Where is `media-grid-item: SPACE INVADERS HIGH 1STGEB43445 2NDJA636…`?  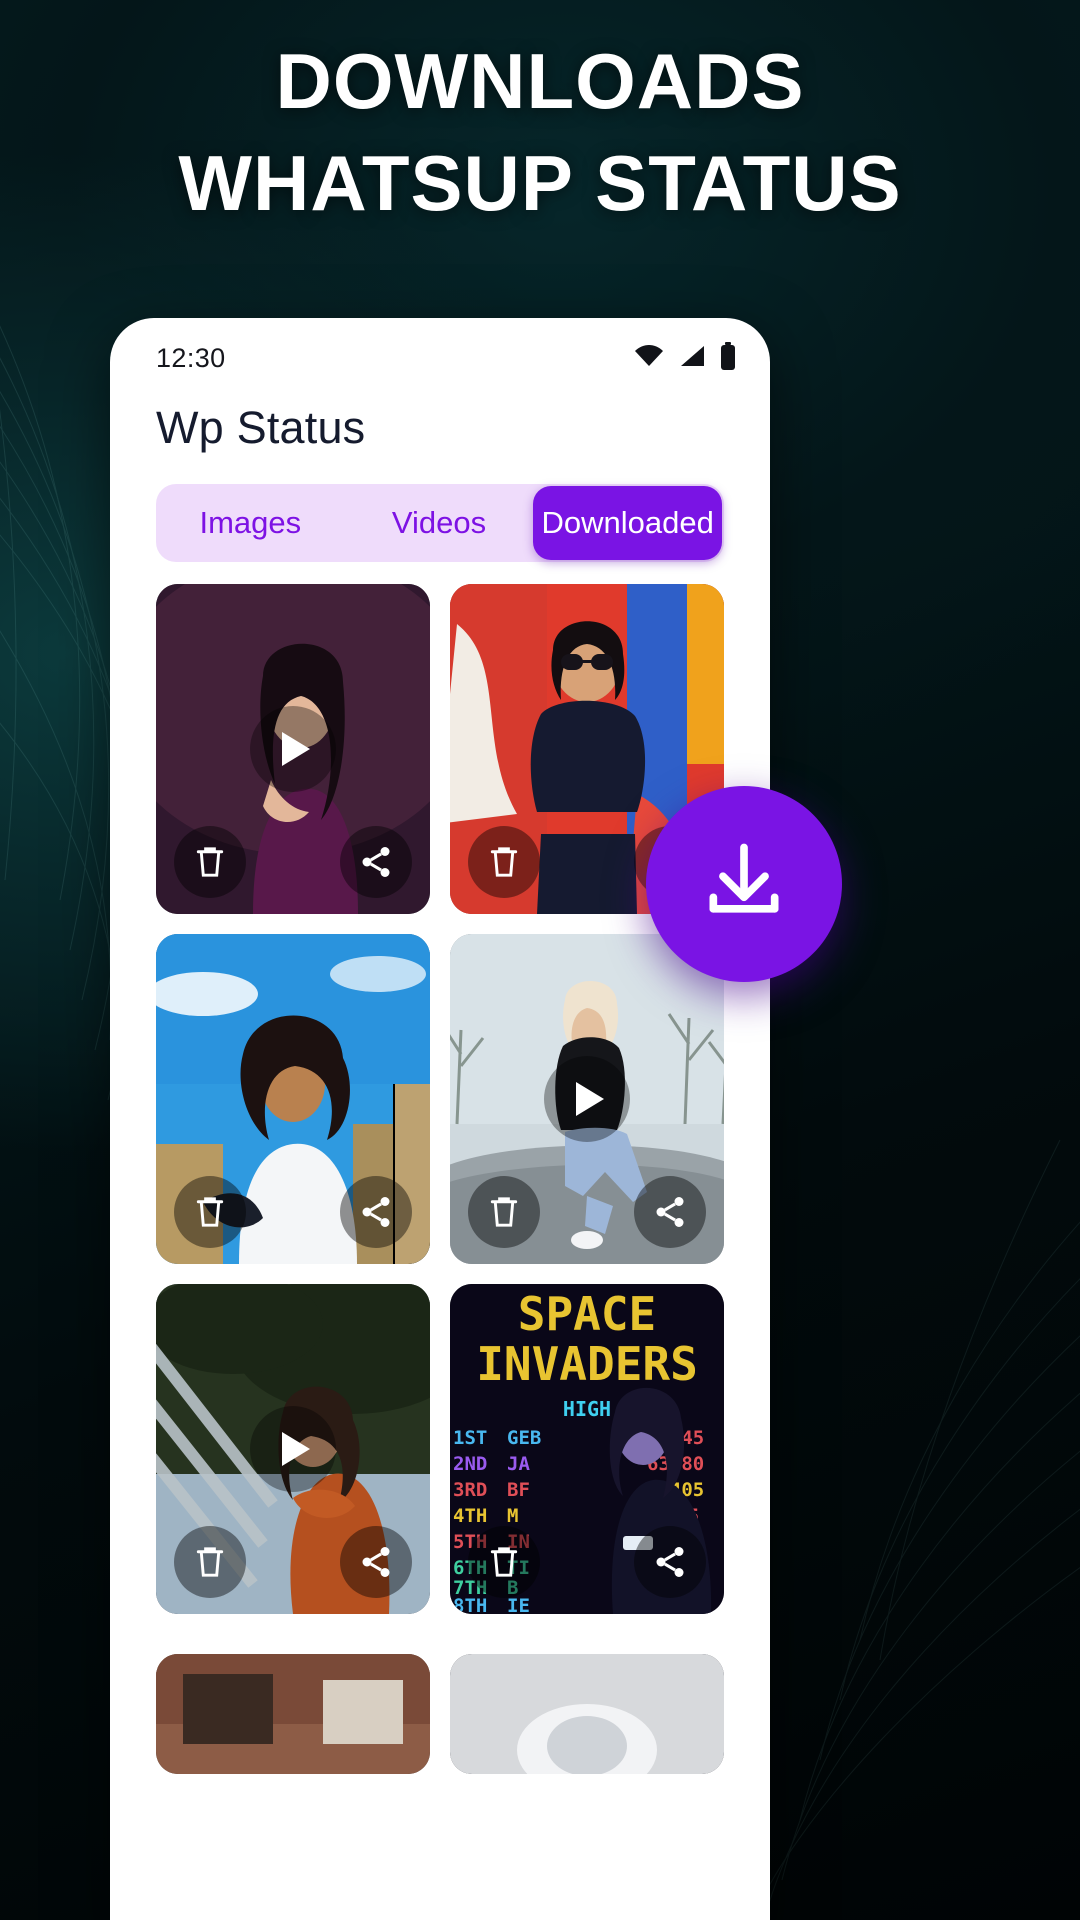 media-grid-item: SPACE INVADERS HIGH 1STGEB43445 2NDJA636… is located at coordinates (587, 1449).